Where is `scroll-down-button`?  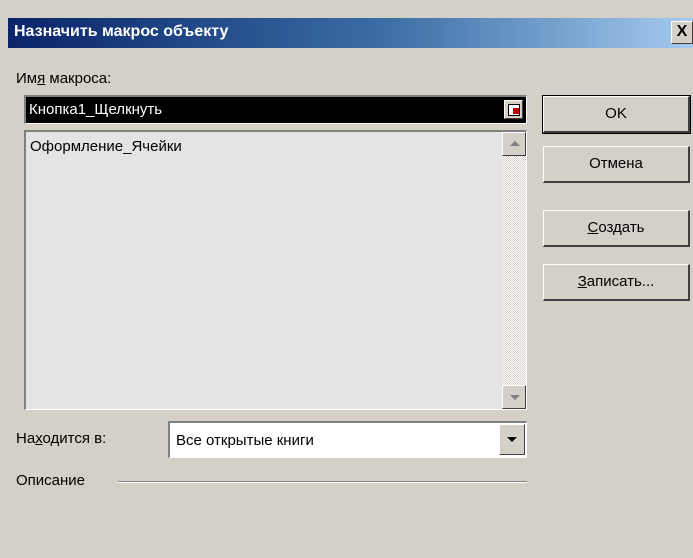
scroll-down-button is located at coordinates (514, 397).